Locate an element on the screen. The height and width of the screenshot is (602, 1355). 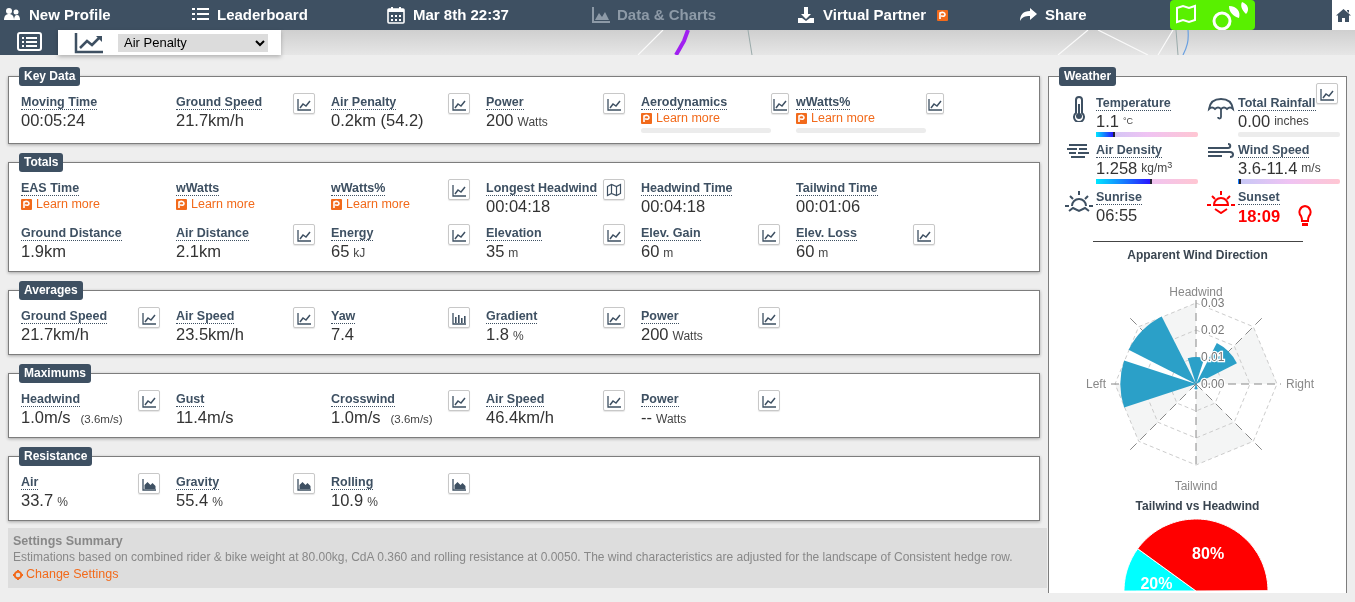
menu-icon is located at coordinates (29, 41).